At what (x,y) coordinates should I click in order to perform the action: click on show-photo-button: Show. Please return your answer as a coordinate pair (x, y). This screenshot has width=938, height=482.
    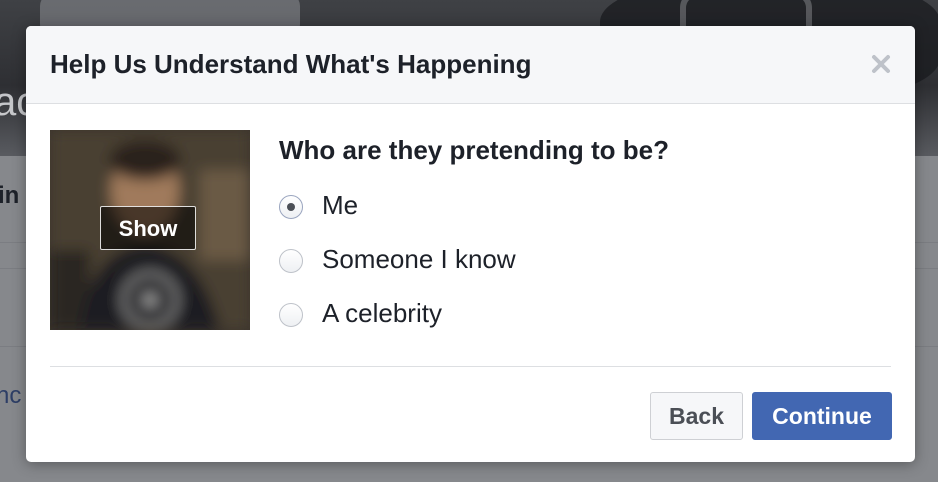
    Looking at the image, I should click on (148, 228).